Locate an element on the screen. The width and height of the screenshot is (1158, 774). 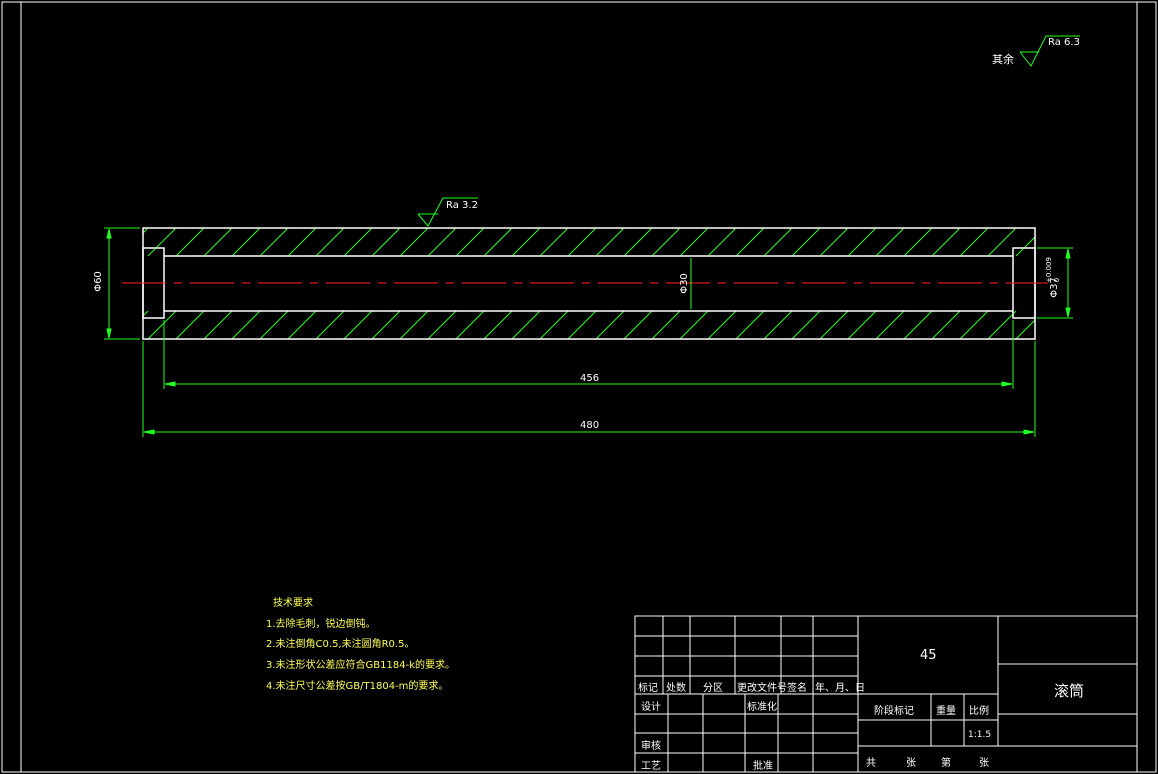
sheet-no-label: 第 is located at coordinates (946, 763).